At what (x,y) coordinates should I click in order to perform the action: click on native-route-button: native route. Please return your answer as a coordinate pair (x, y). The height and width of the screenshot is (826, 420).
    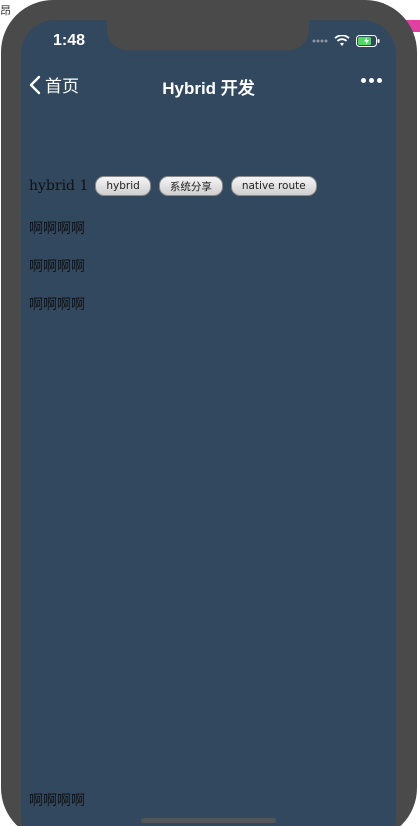
    Looking at the image, I should click on (273, 186).